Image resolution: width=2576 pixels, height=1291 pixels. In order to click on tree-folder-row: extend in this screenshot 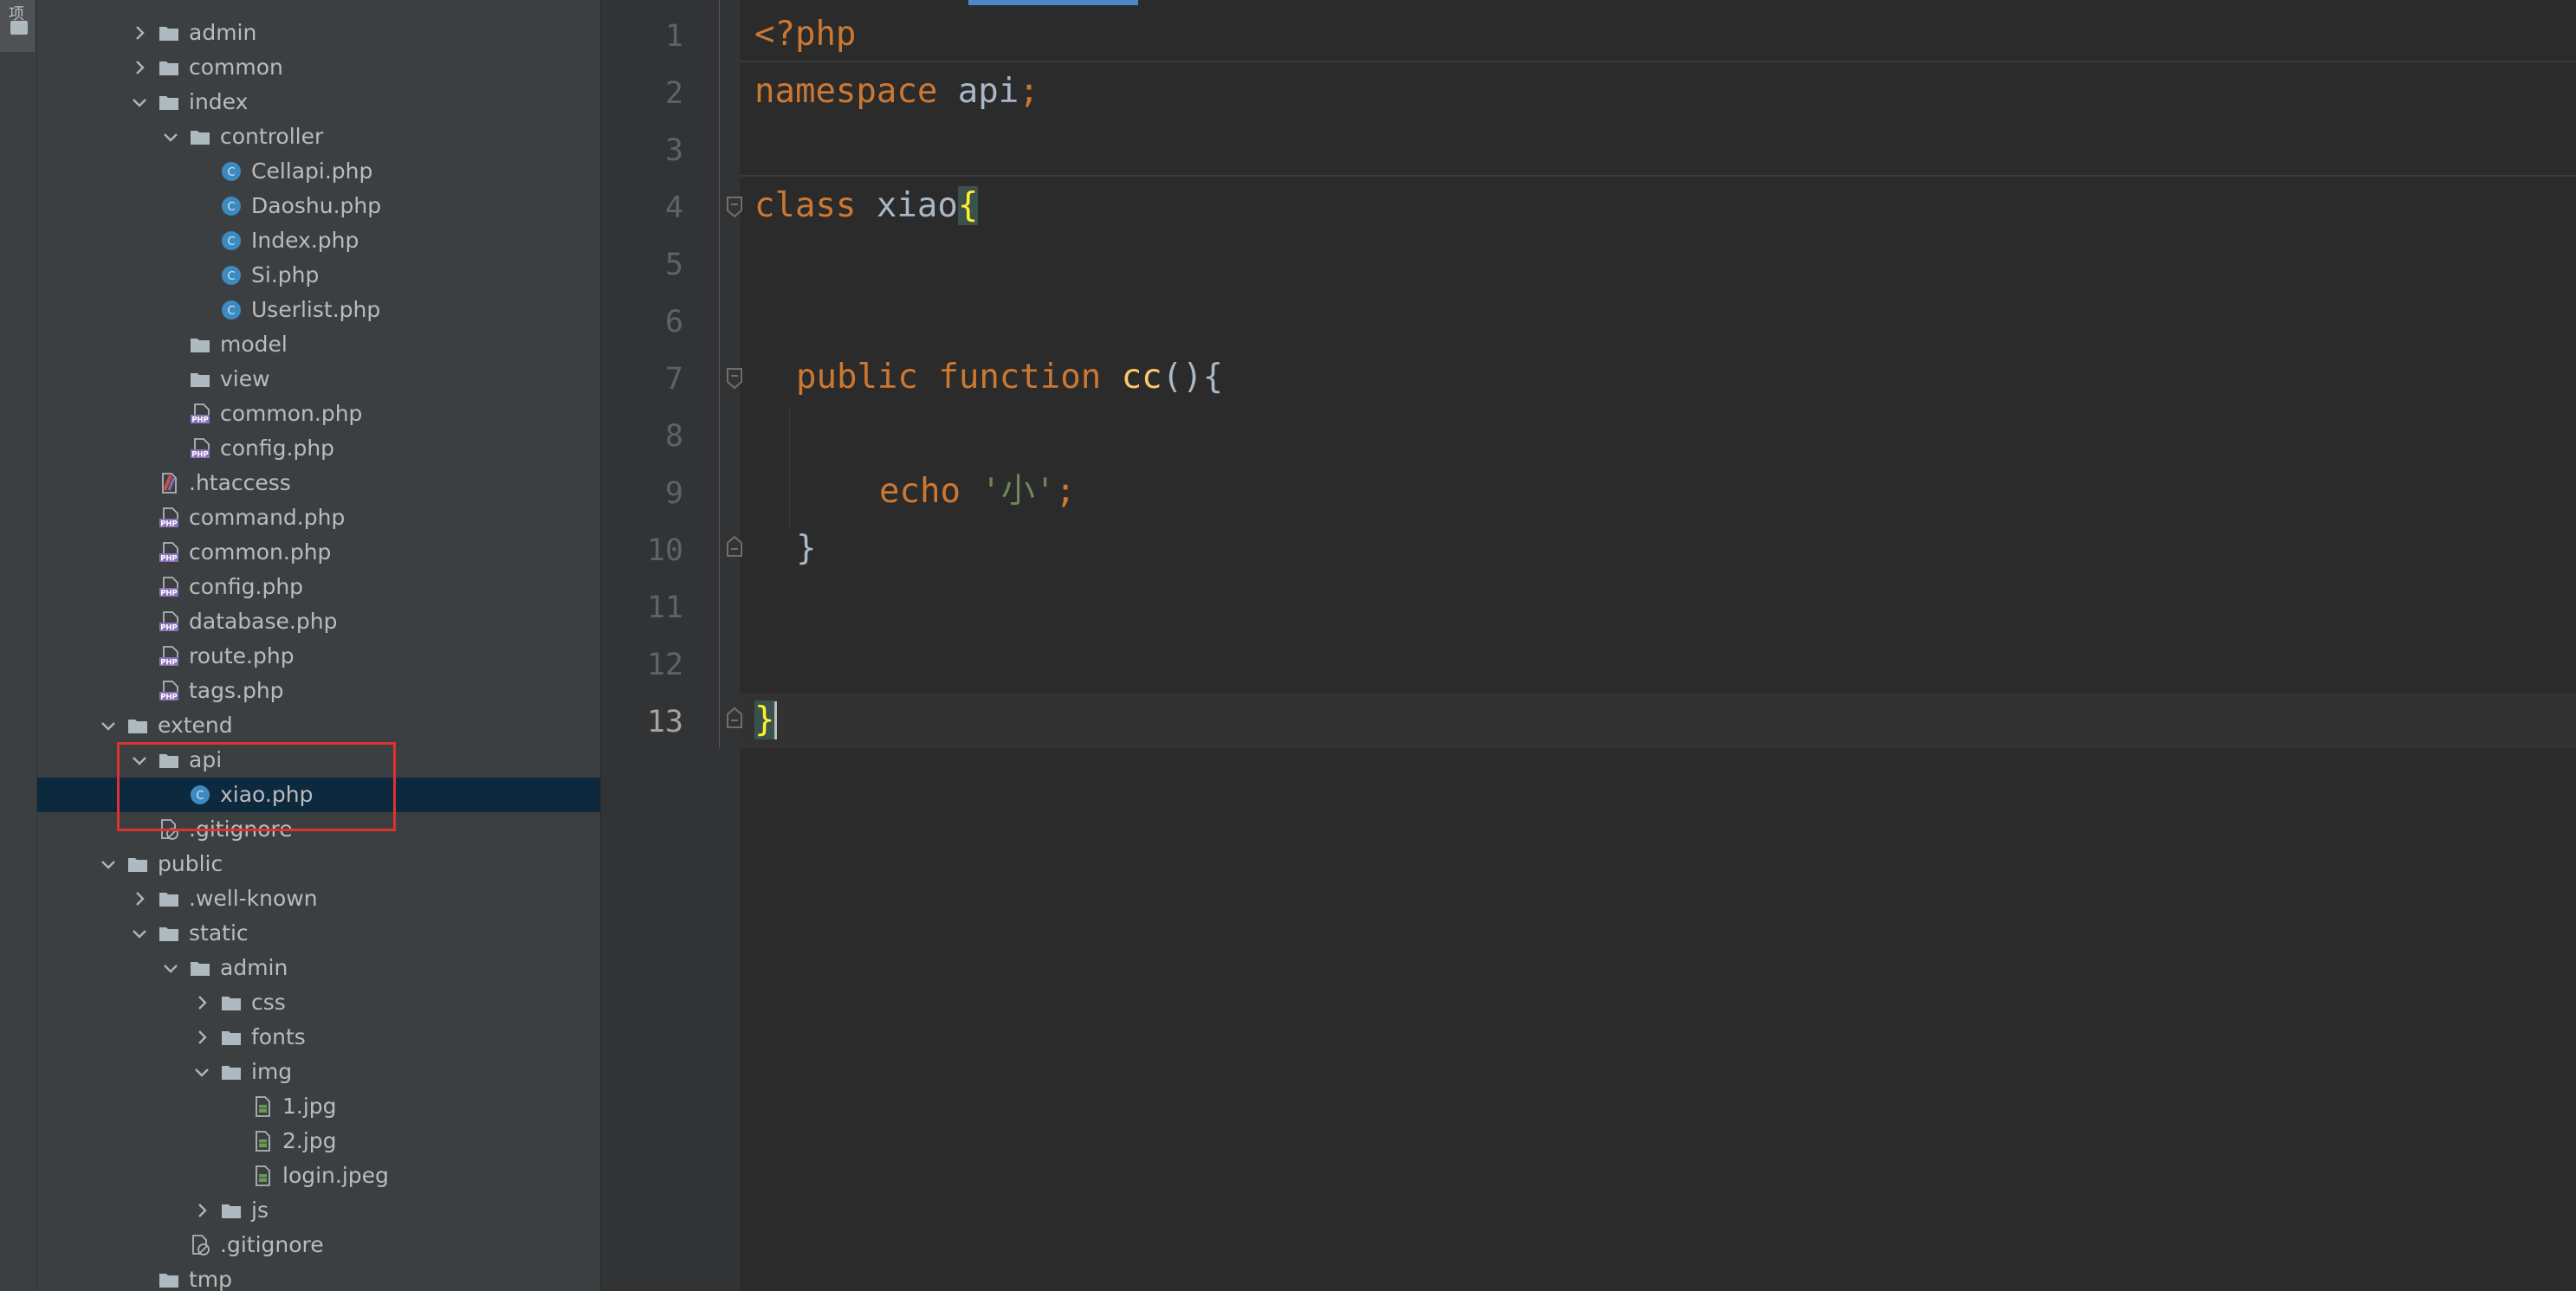, I will do `click(318, 725)`.